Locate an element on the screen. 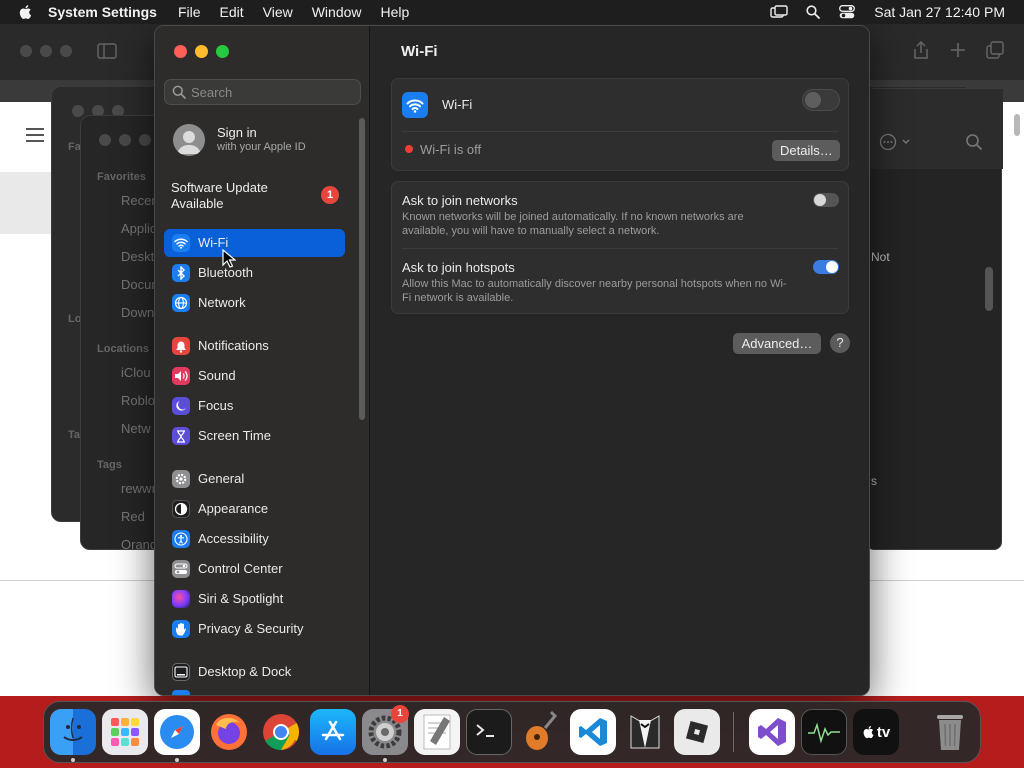 This screenshot has height=768, width=1024. sidebar-item-desktop-dock: Desktop & Dock is located at coordinates (254, 672).